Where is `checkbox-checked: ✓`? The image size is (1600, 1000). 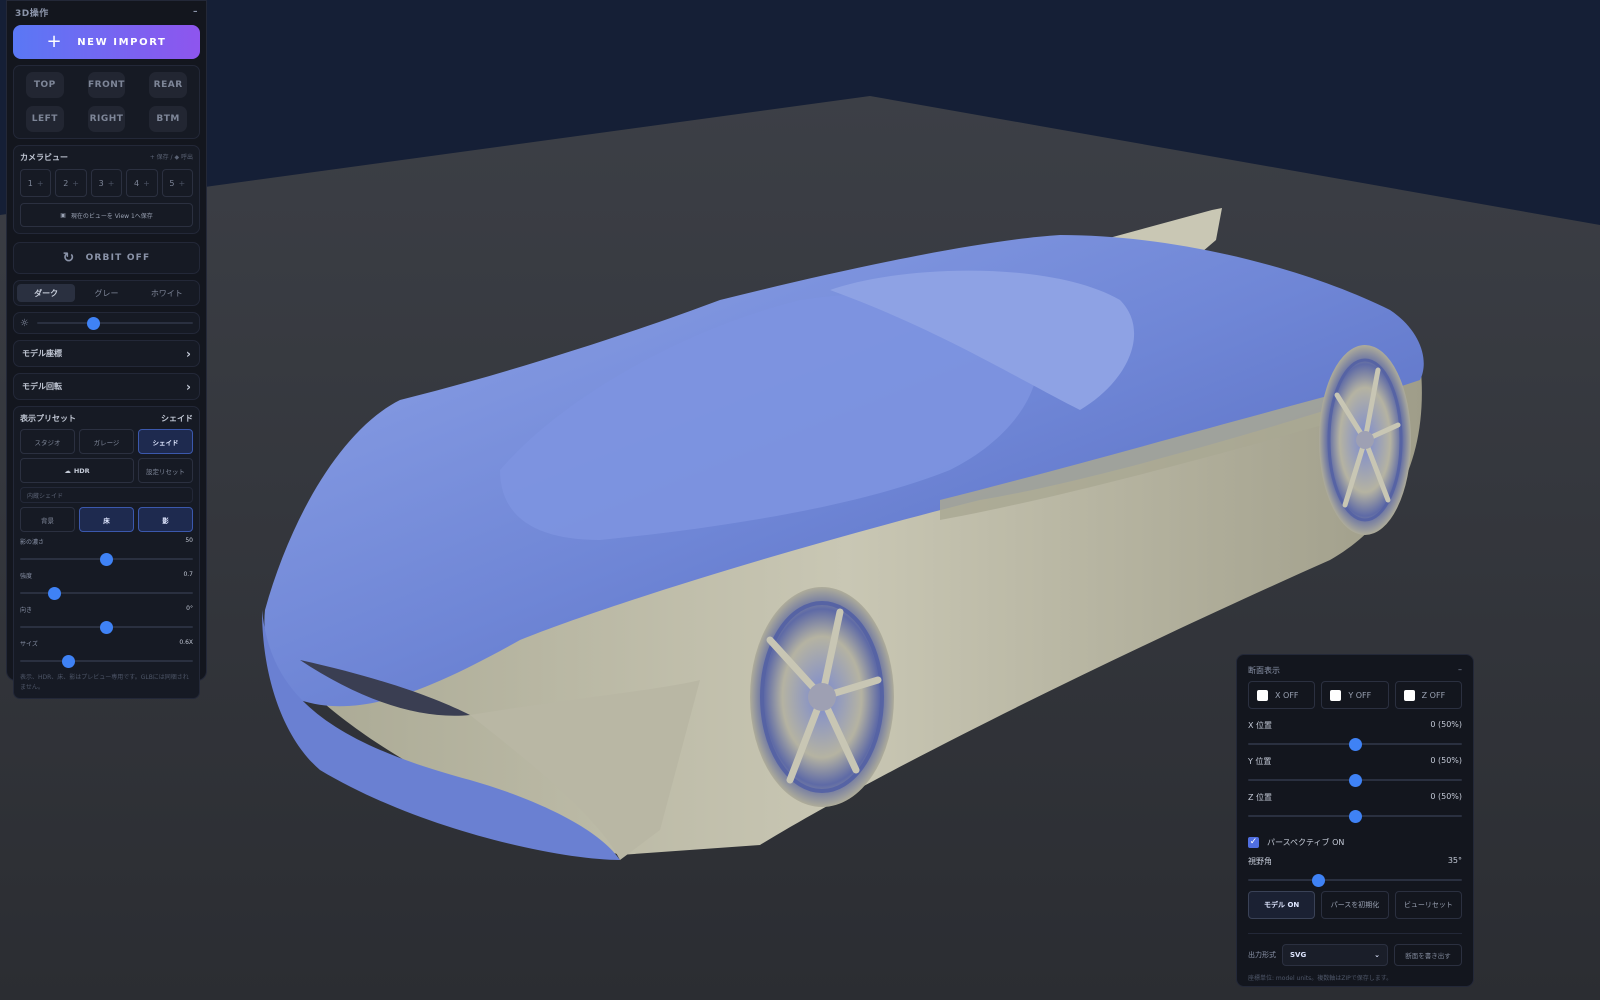 checkbox-checked: ✓ is located at coordinates (1253, 842).